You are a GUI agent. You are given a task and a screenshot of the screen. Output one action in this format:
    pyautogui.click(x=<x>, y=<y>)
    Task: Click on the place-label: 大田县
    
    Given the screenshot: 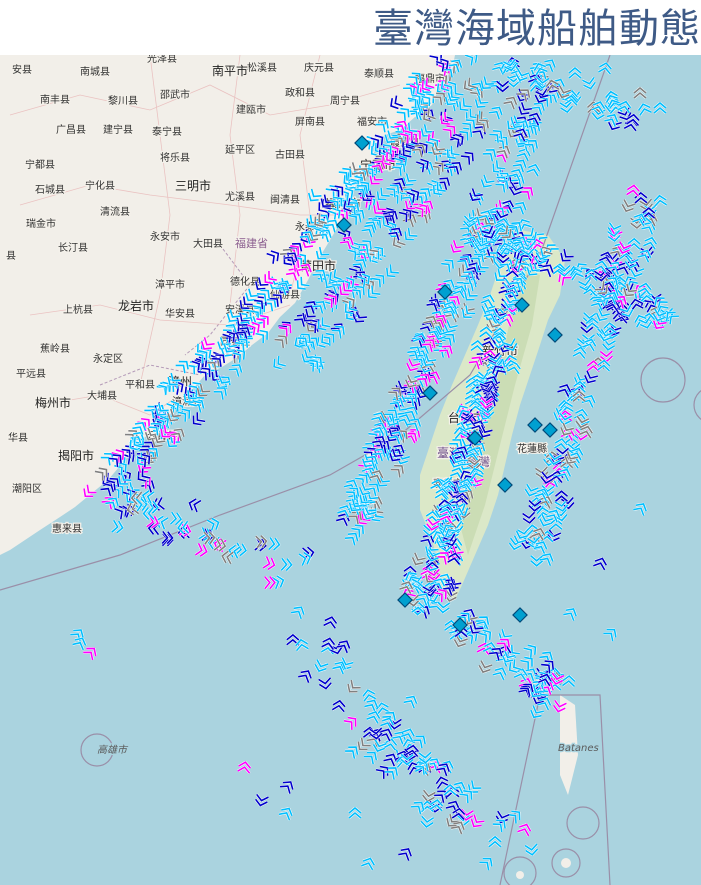 What is the action you would take?
    pyautogui.click(x=208, y=243)
    